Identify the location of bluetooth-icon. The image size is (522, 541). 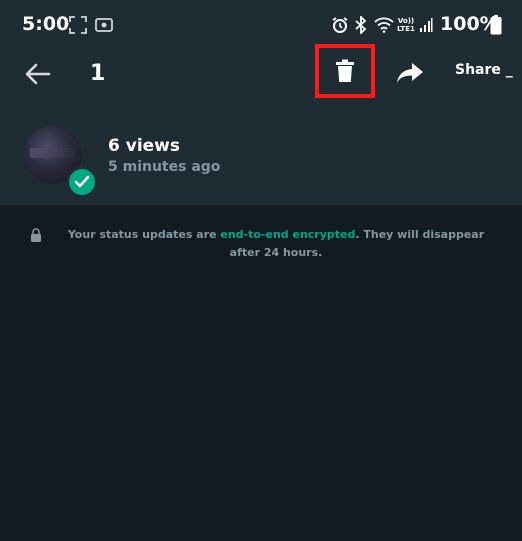
(361, 25).